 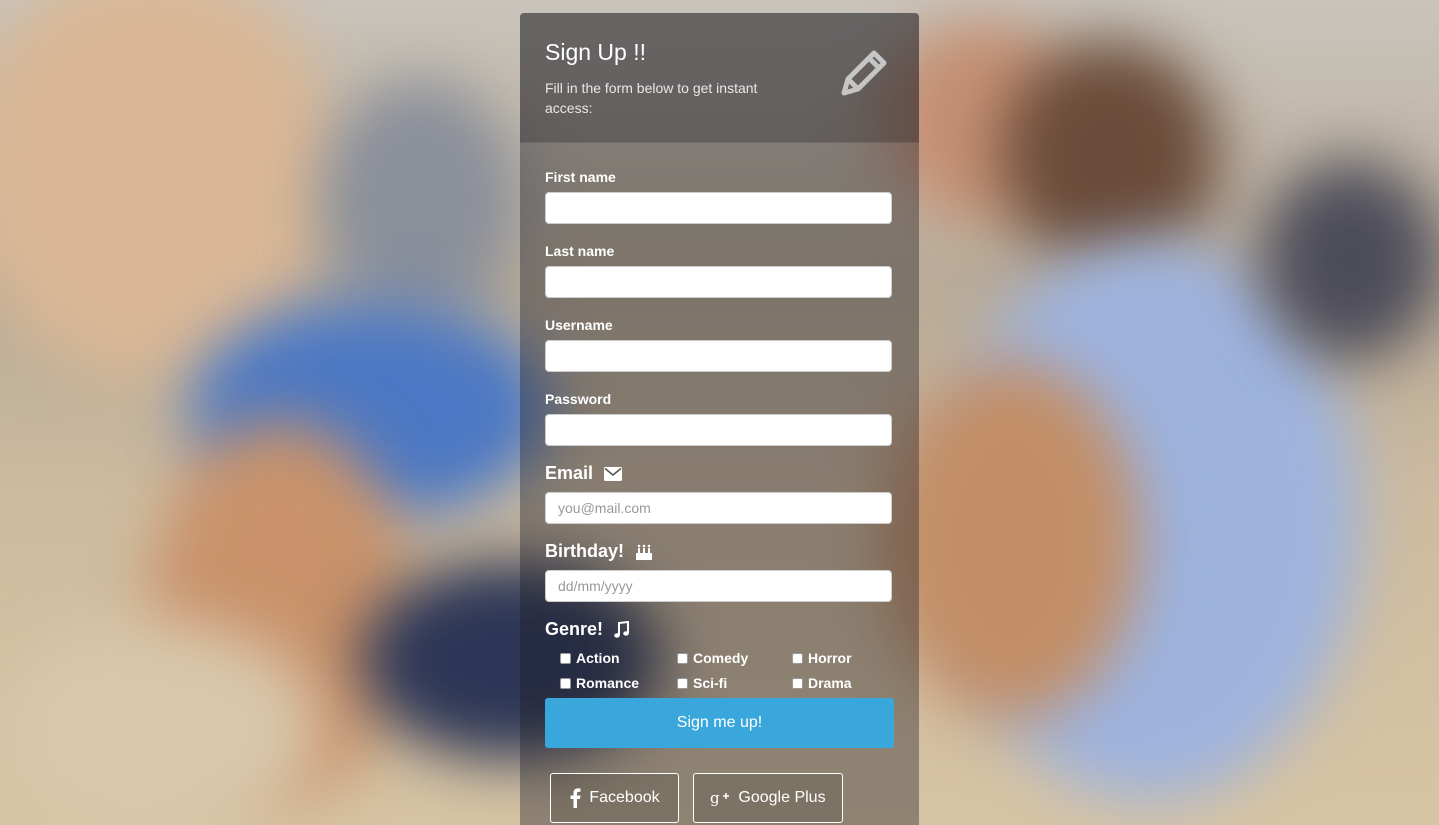 I want to click on page-title: Sign Up !!, so click(x=595, y=52).